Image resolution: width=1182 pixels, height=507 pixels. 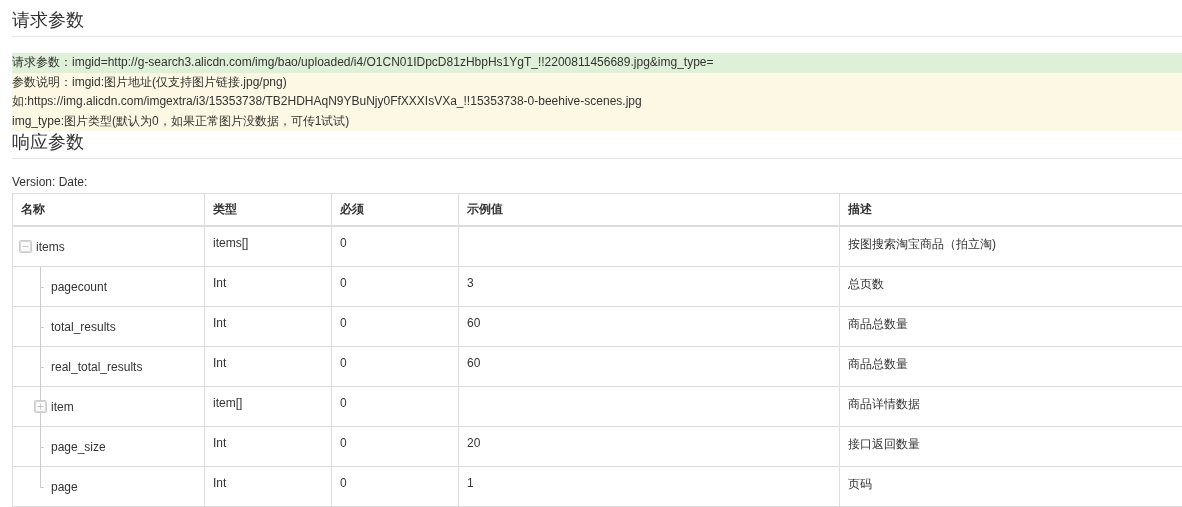 What do you see at coordinates (268, 209) in the screenshot?
I see `column-header: 类型` at bounding box center [268, 209].